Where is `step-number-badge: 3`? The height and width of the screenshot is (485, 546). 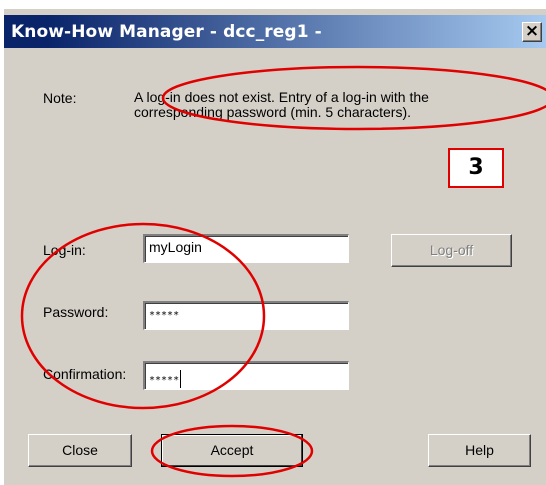
step-number-badge: 3 is located at coordinates (476, 168).